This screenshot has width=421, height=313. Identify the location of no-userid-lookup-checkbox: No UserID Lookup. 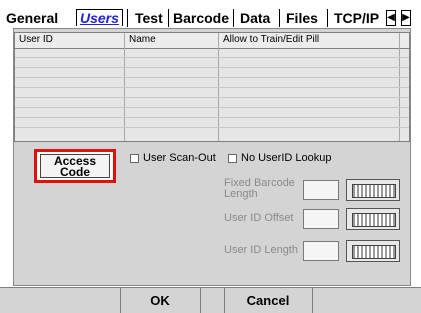
(280, 158).